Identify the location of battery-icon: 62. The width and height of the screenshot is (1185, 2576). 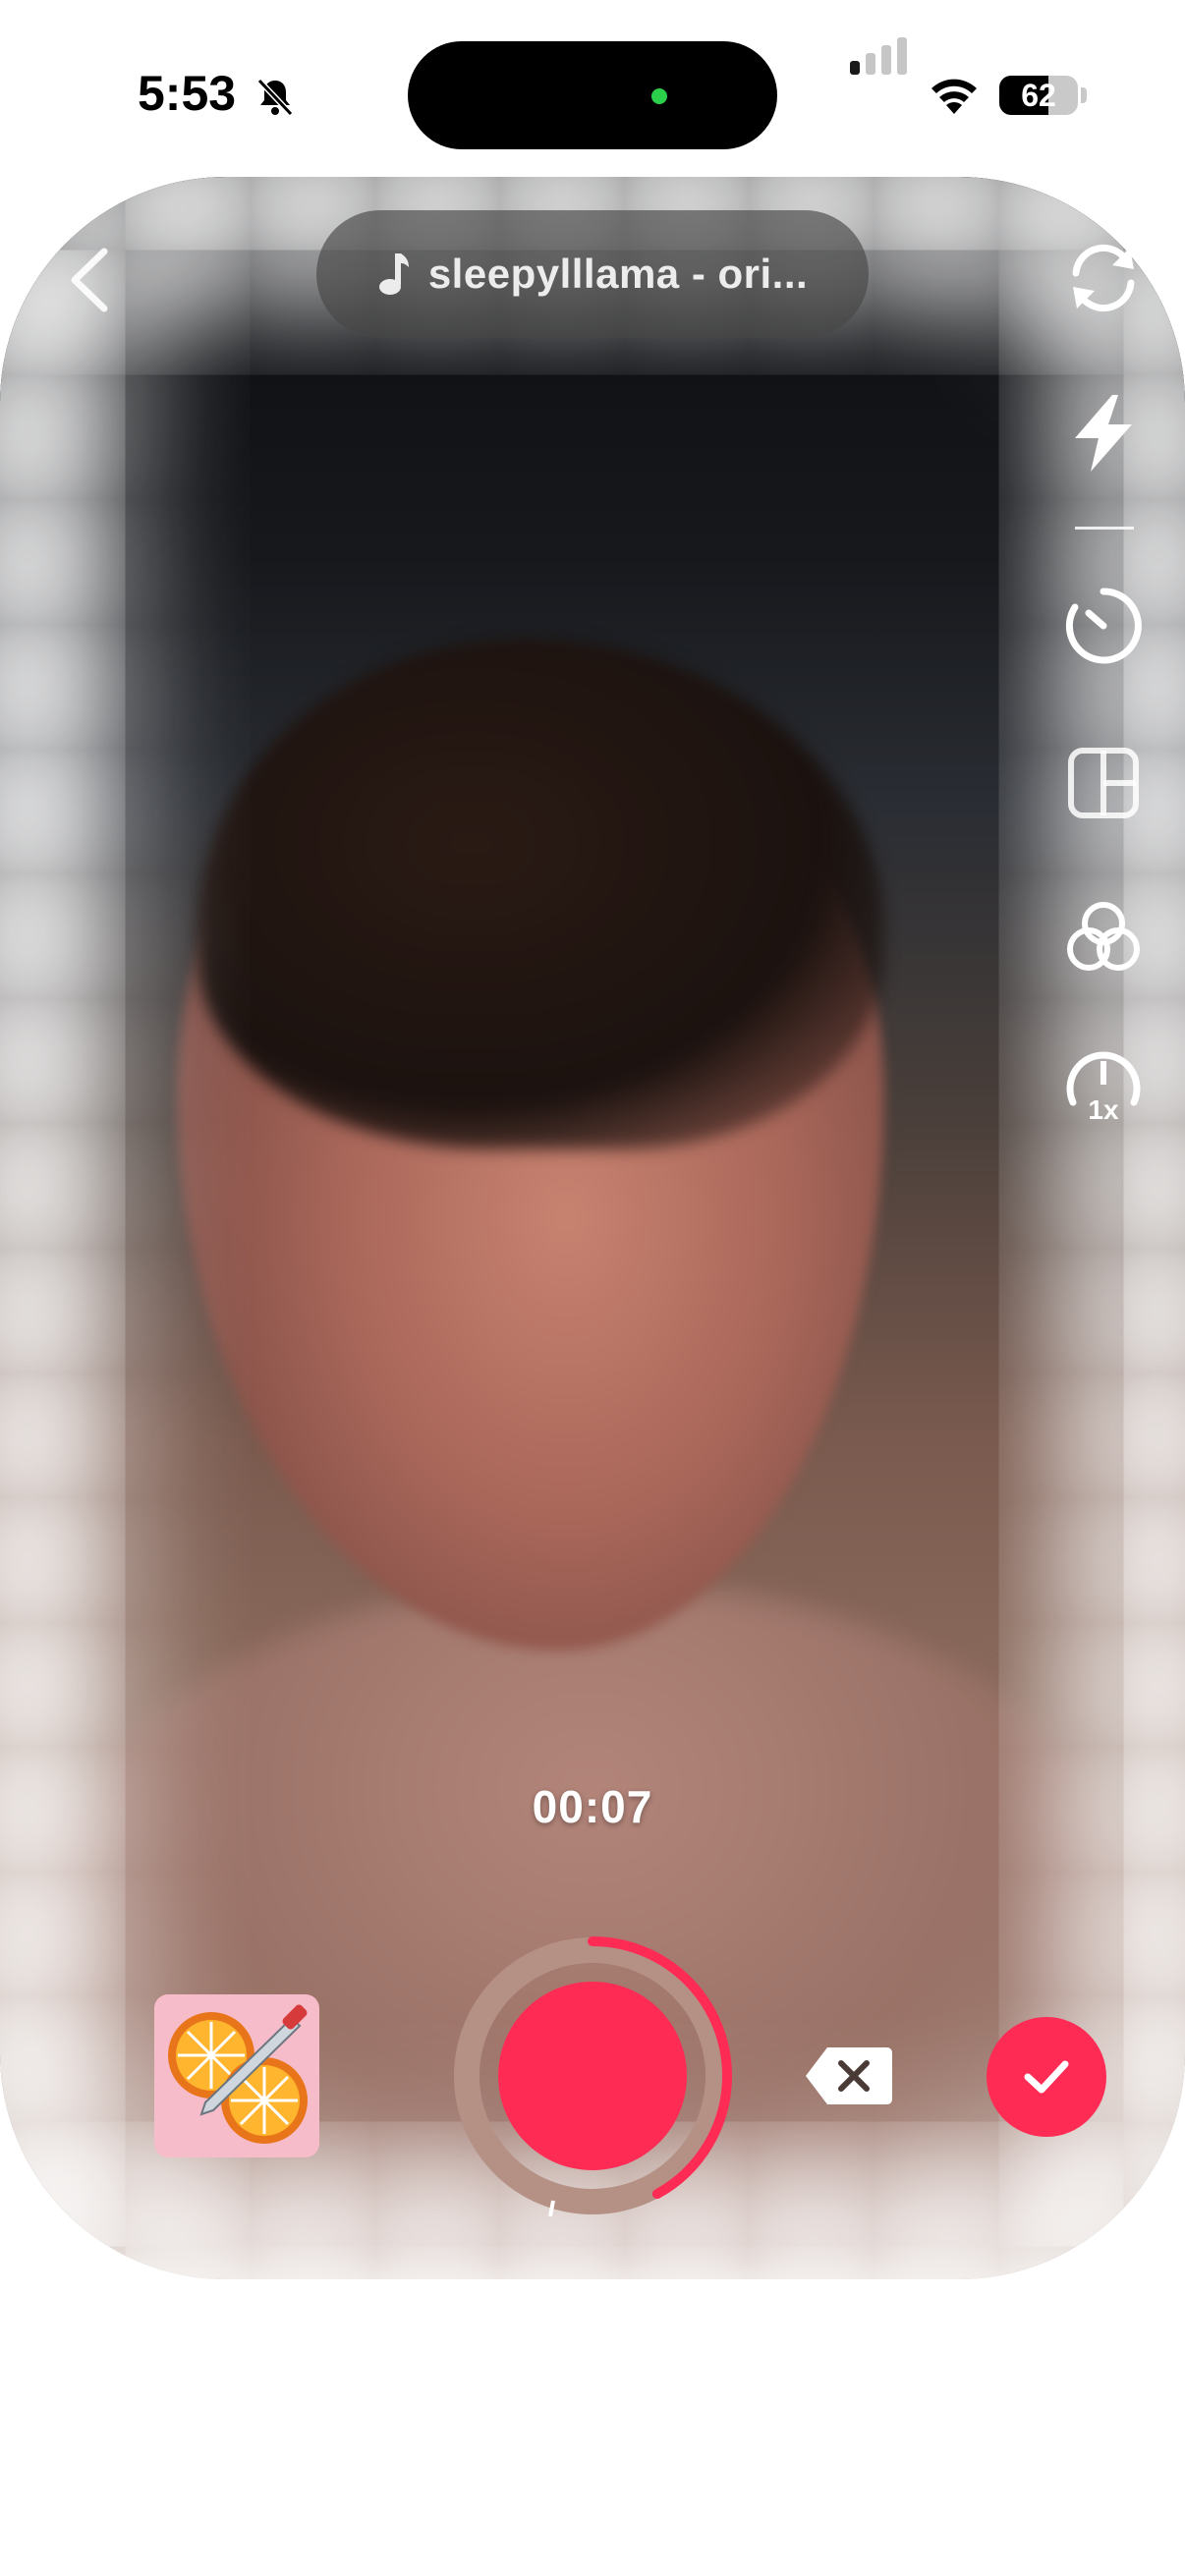
(1038, 95).